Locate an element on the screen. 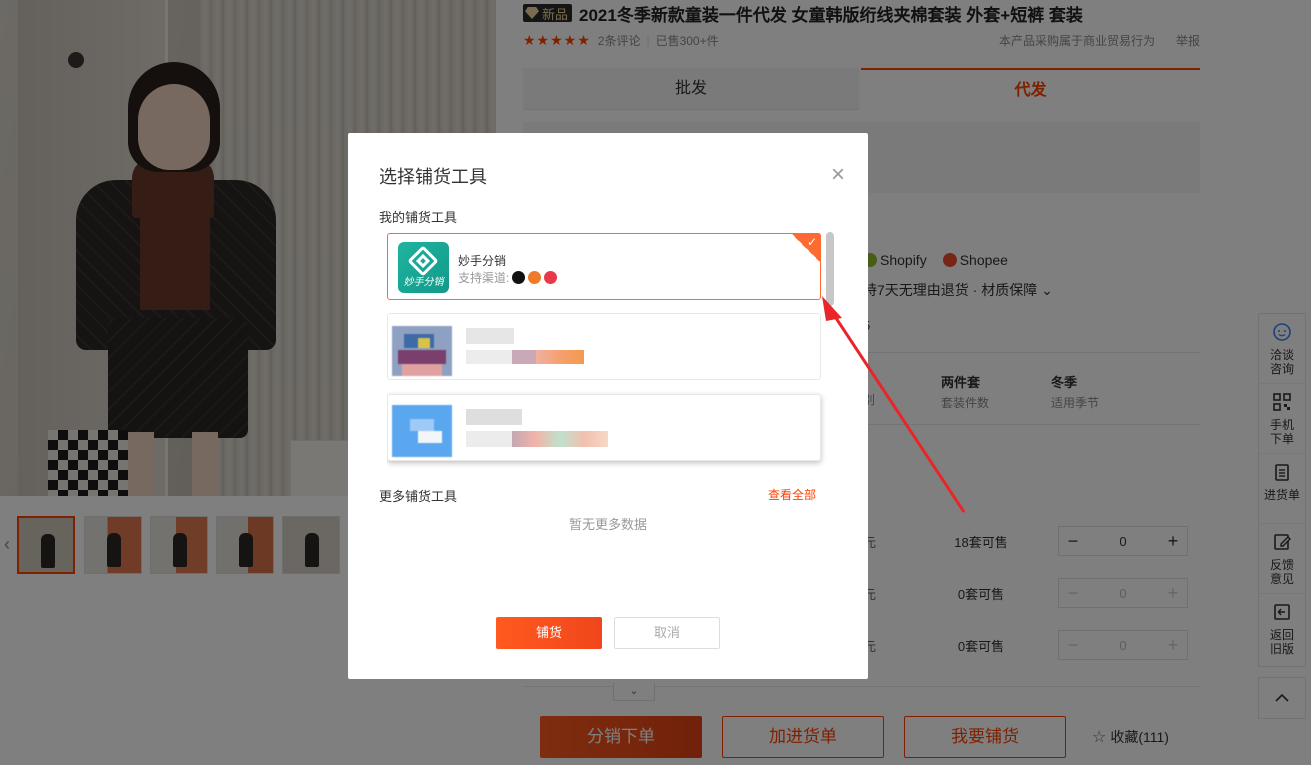 This screenshot has width=1311, height=765. annotation-arrow is located at coordinates (894, 404).